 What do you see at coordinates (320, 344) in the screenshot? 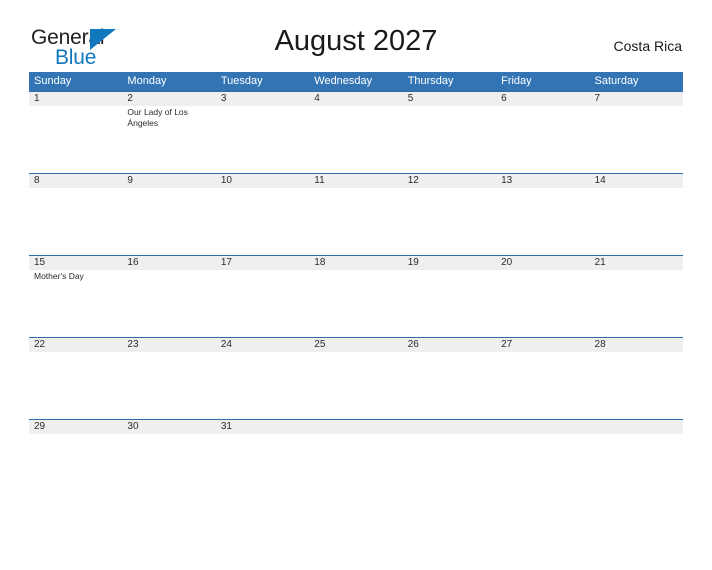
I see `day-number: 25` at bounding box center [320, 344].